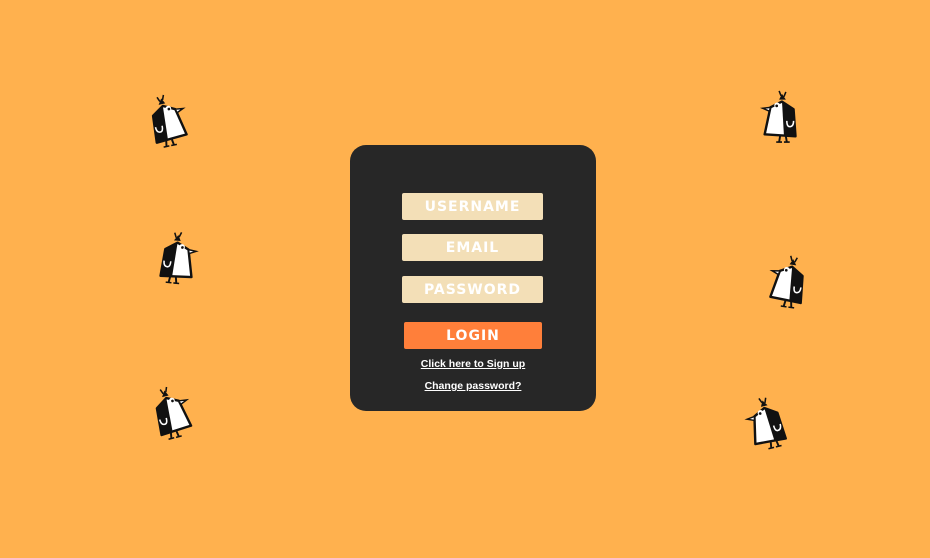  I want to click on login-button: LOGIN, so click(473, 335).